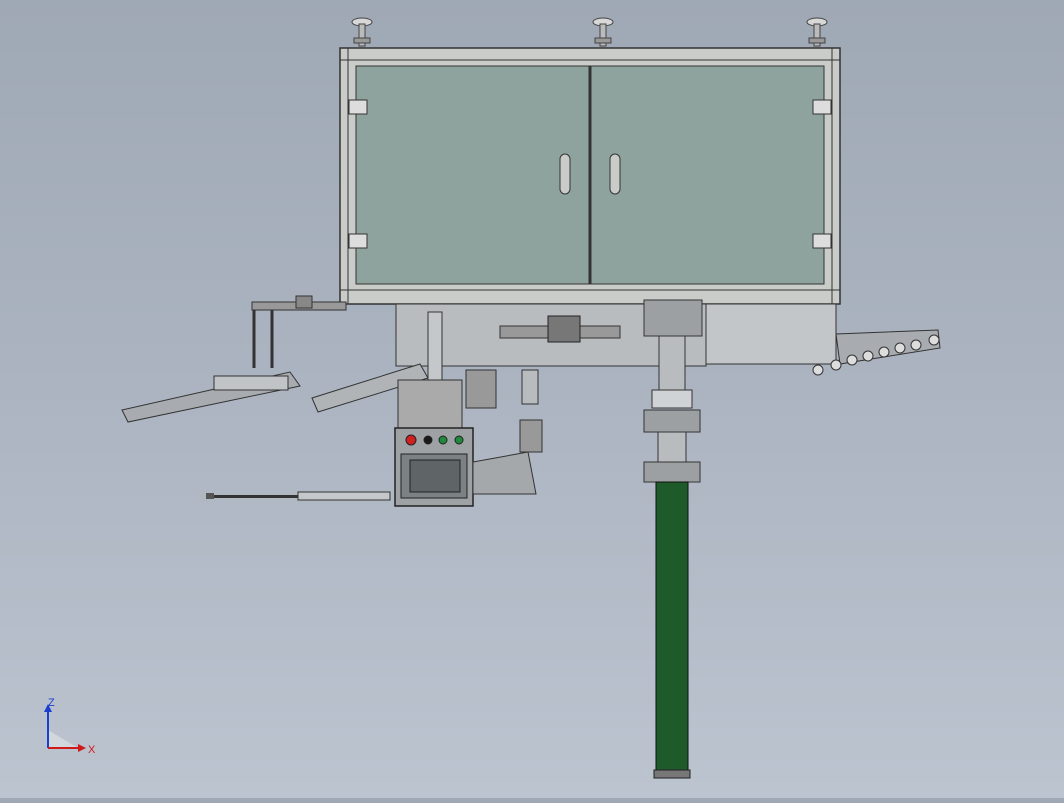 Image resolution: width=1064 pixels, height=803 pixels. Describe the element at coordinates (531, 411) in the screenshot. I see `small-cylinder` at that location.